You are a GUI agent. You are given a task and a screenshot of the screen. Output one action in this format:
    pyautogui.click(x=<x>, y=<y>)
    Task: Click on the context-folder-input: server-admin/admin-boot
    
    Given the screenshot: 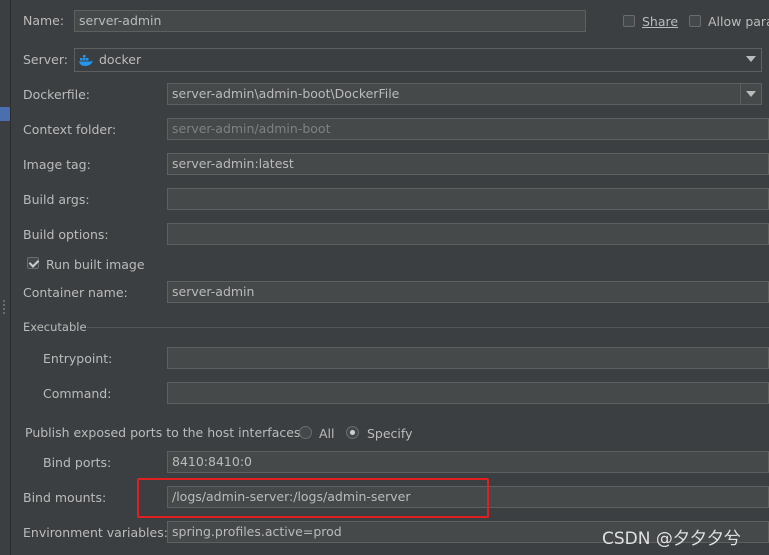 What is the action you would take?
    pyautogui.click(x=468, y=129)
    